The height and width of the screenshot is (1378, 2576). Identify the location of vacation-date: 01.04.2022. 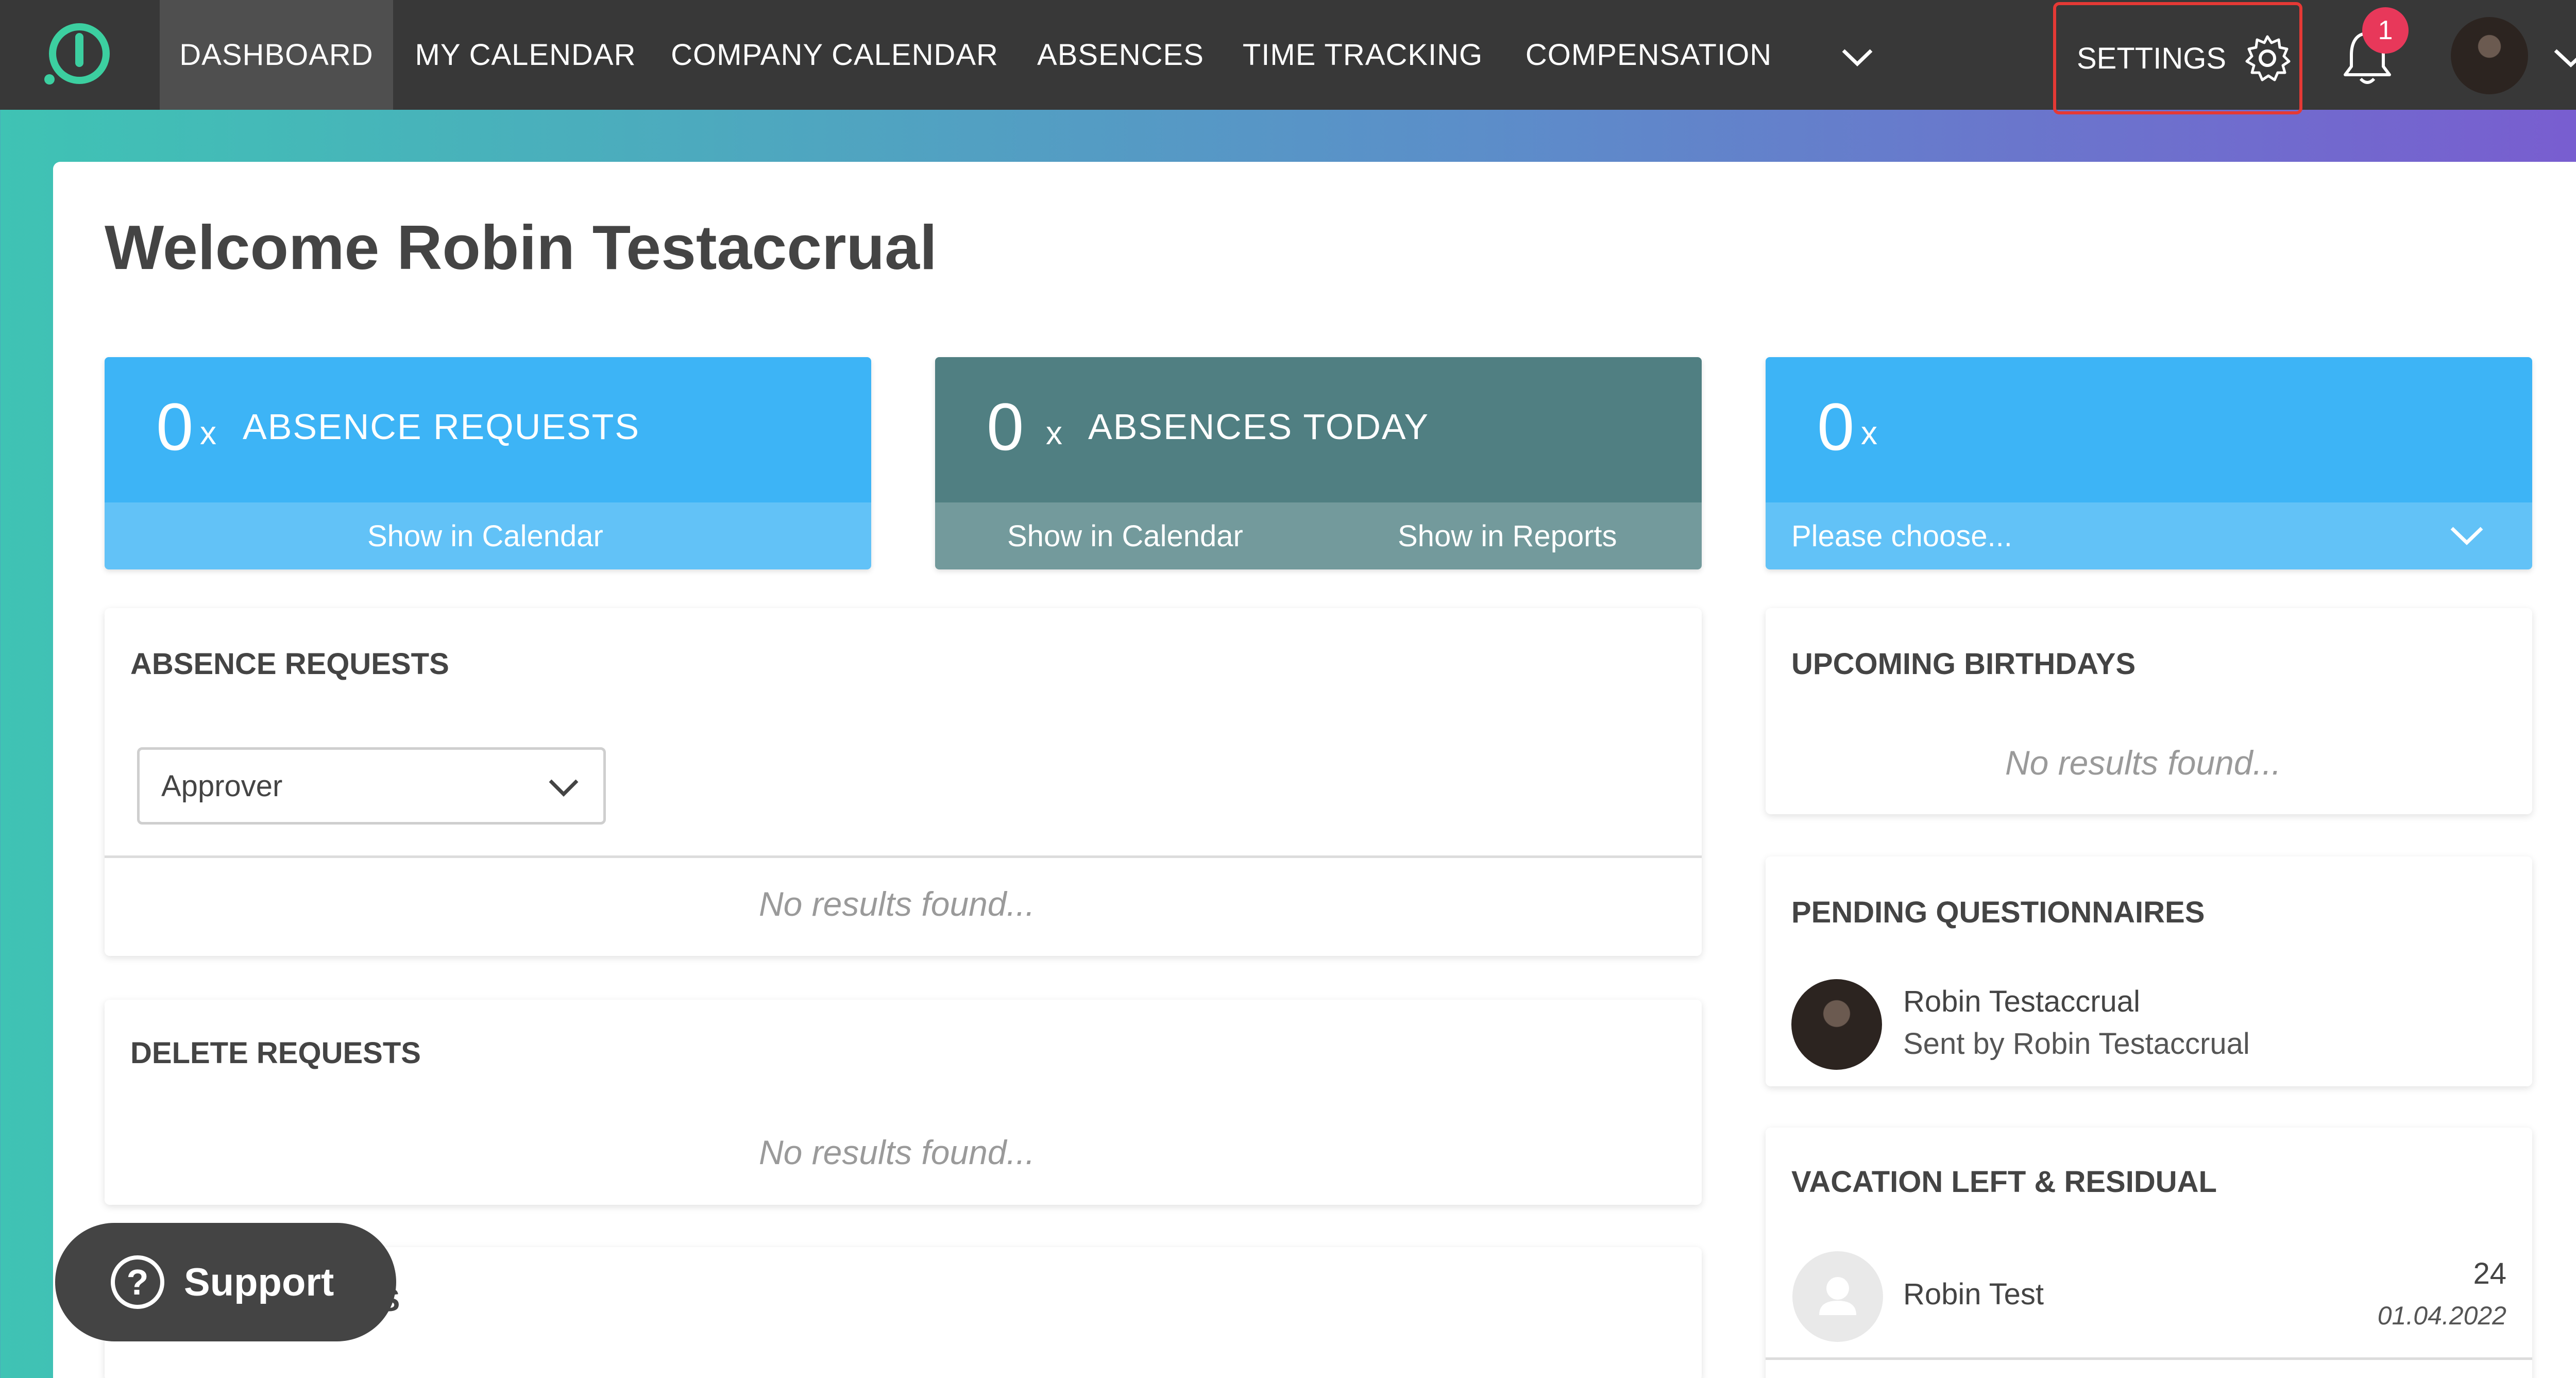
(2441, 1315).